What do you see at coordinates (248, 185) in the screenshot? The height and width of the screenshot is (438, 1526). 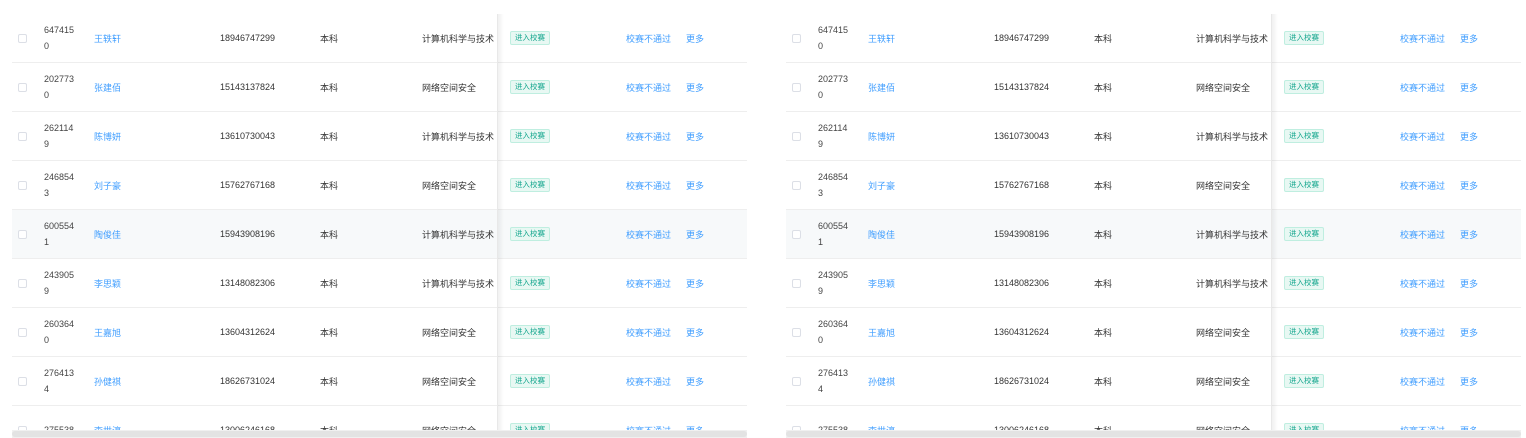 I see `phone-number: 15762767168` at bounding box center [248, 185].